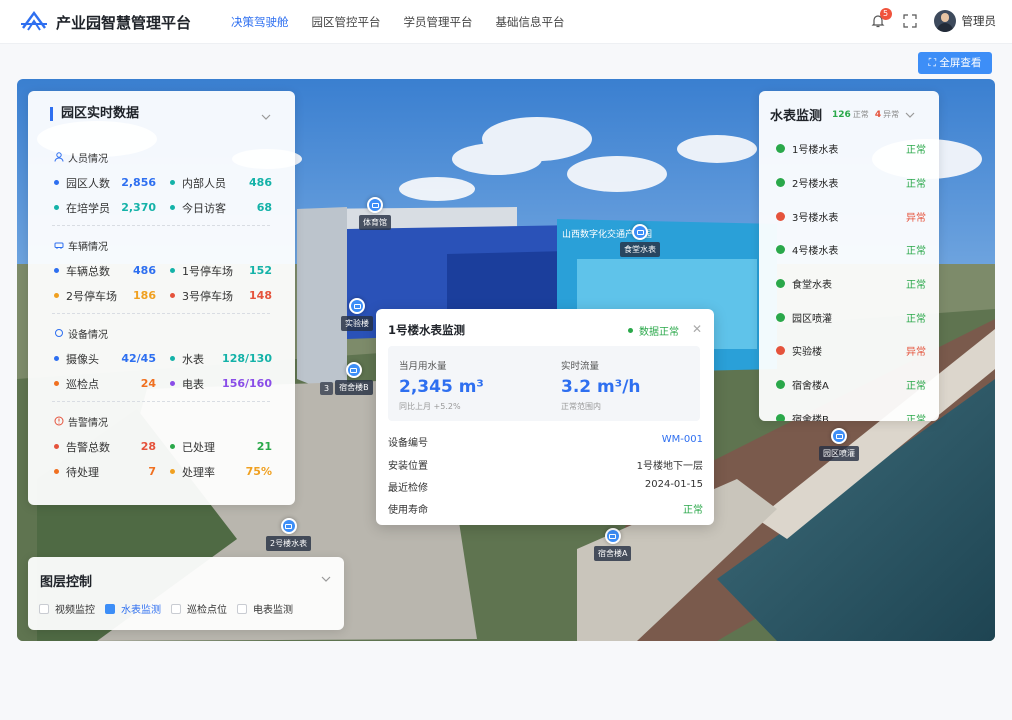 This screenshot has width=1012, height=720. I want to click on marker-building2-water: 2号楼水表, so click(289, 534).